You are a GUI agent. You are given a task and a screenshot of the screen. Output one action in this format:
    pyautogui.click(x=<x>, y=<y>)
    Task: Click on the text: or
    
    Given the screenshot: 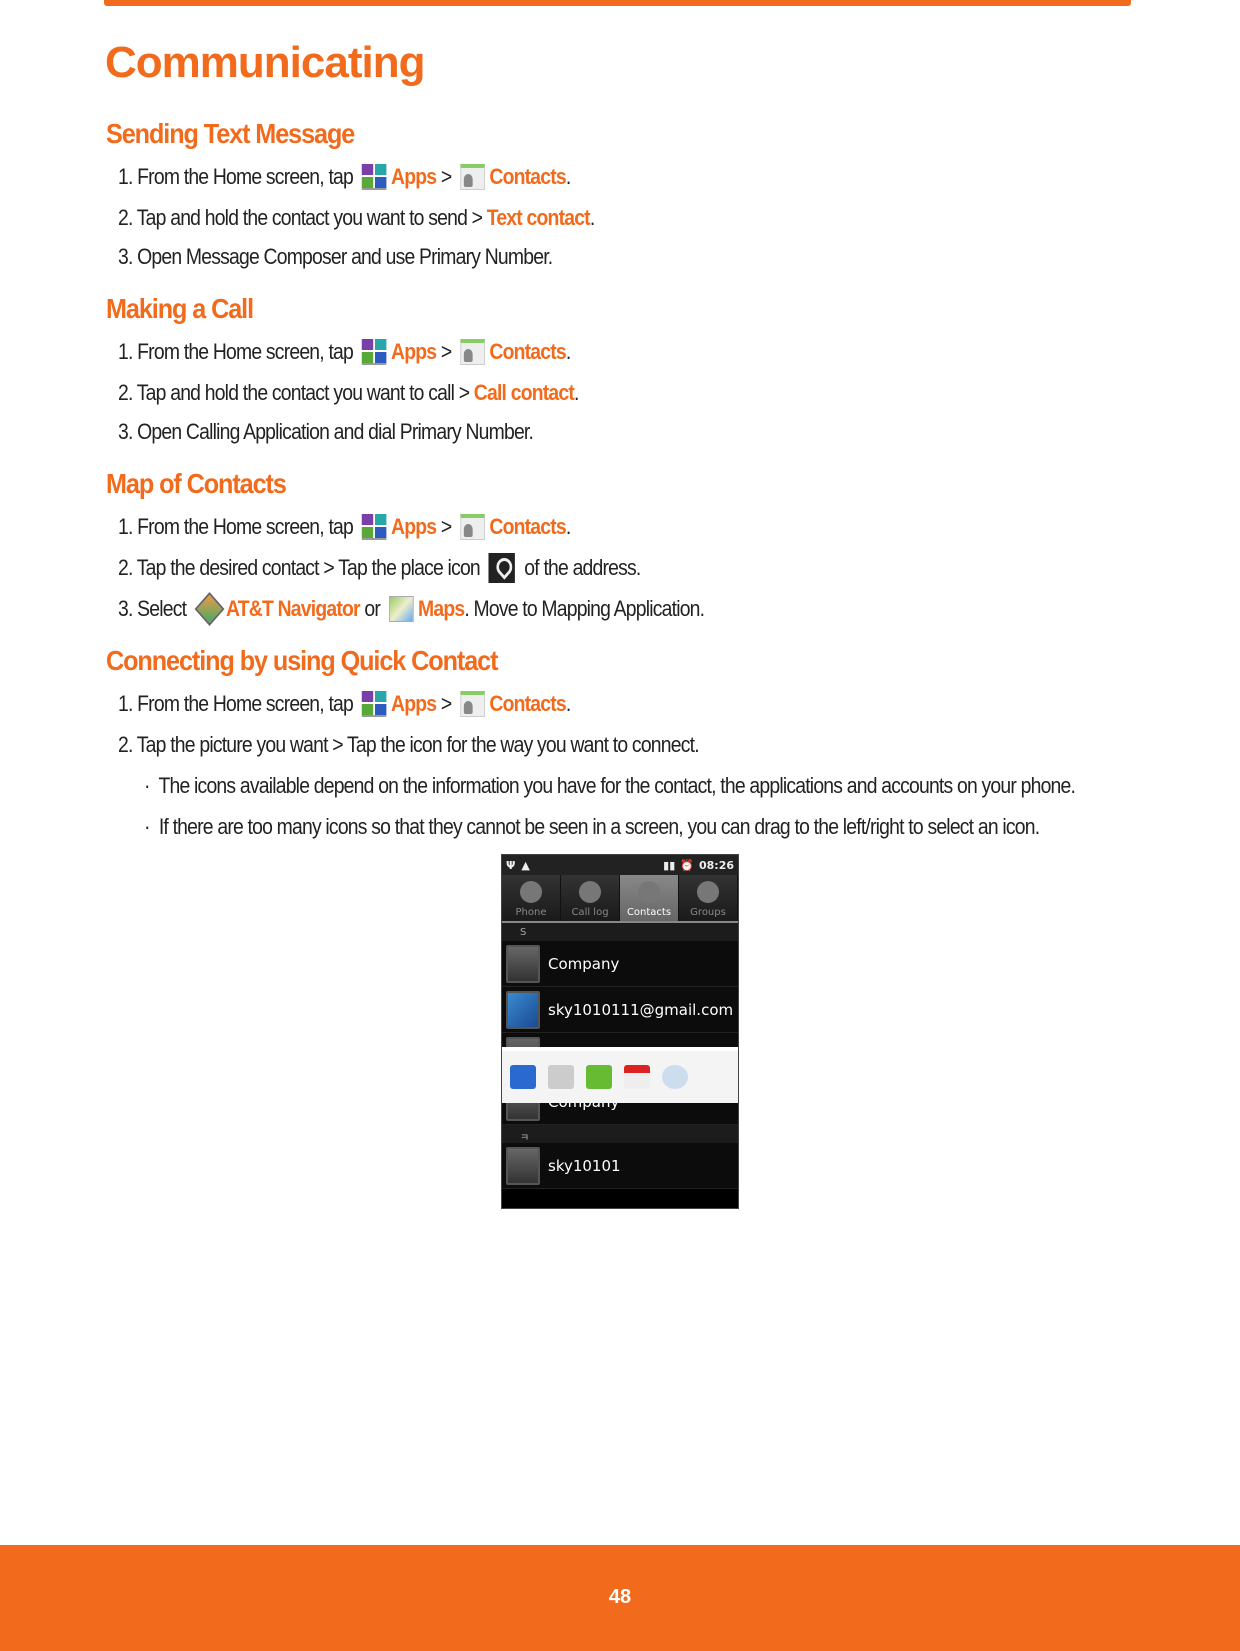 What is the action you would take?
    pyautogui.click(x=372, y=608)
    